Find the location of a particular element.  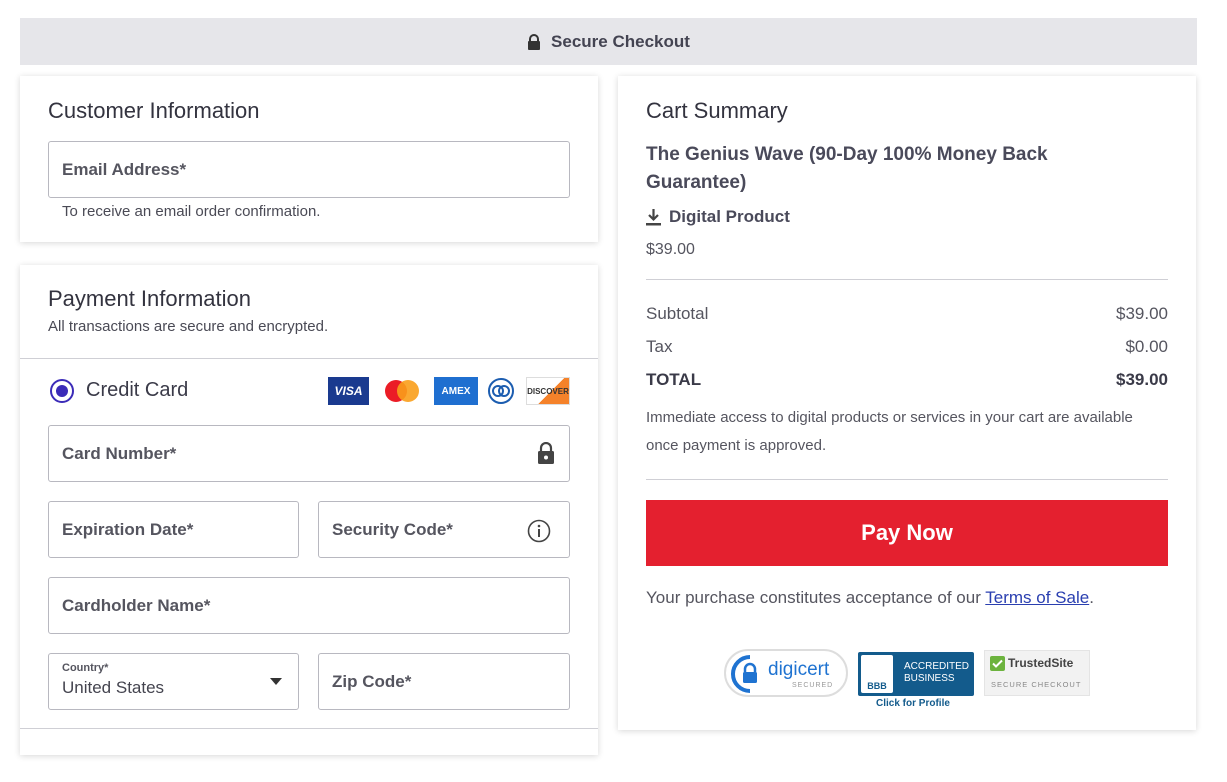

check-icon is located at coordinates (997, 663).